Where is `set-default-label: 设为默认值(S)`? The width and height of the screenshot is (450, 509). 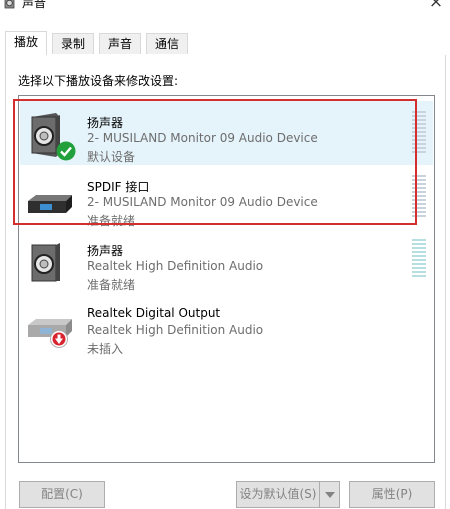
set-default-label: 设为默认值(S) is located at coordinates (278, 494).